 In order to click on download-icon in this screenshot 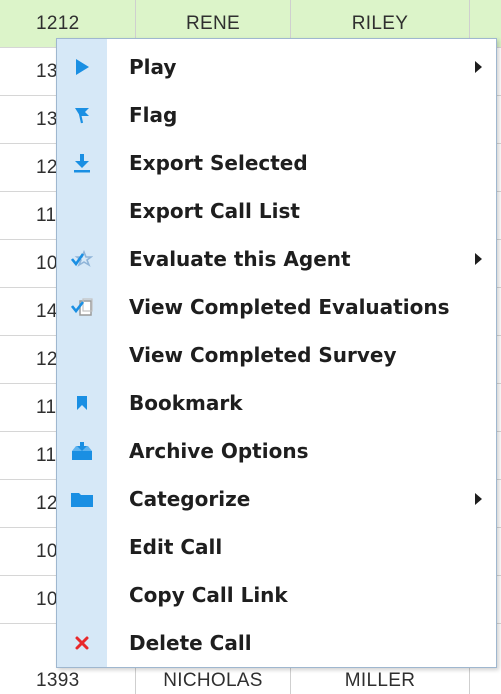, I will do `click(82, 163)`.